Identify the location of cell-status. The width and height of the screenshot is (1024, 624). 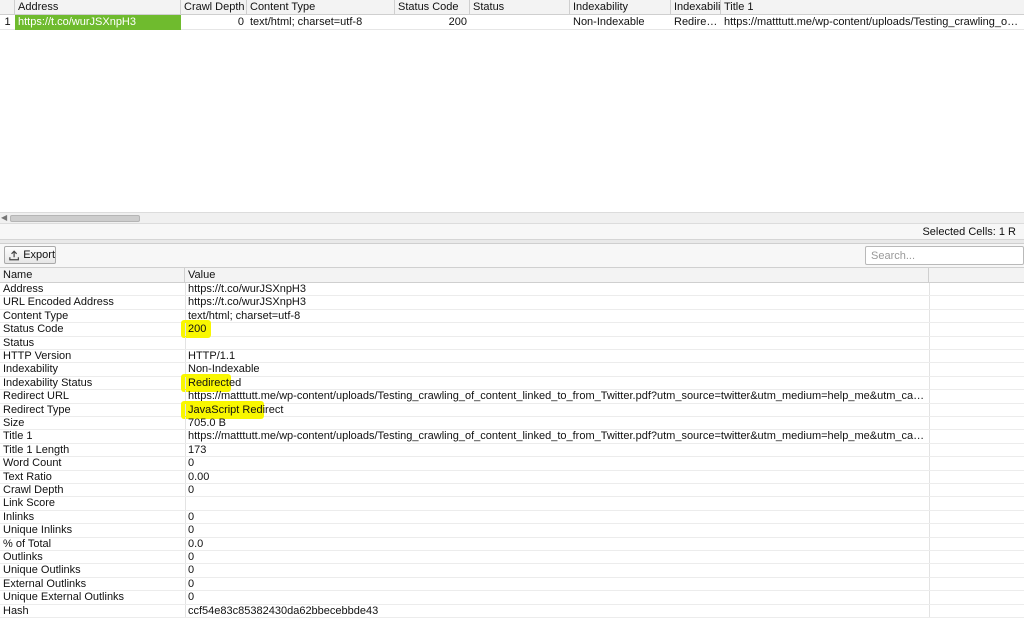
(520, 22).